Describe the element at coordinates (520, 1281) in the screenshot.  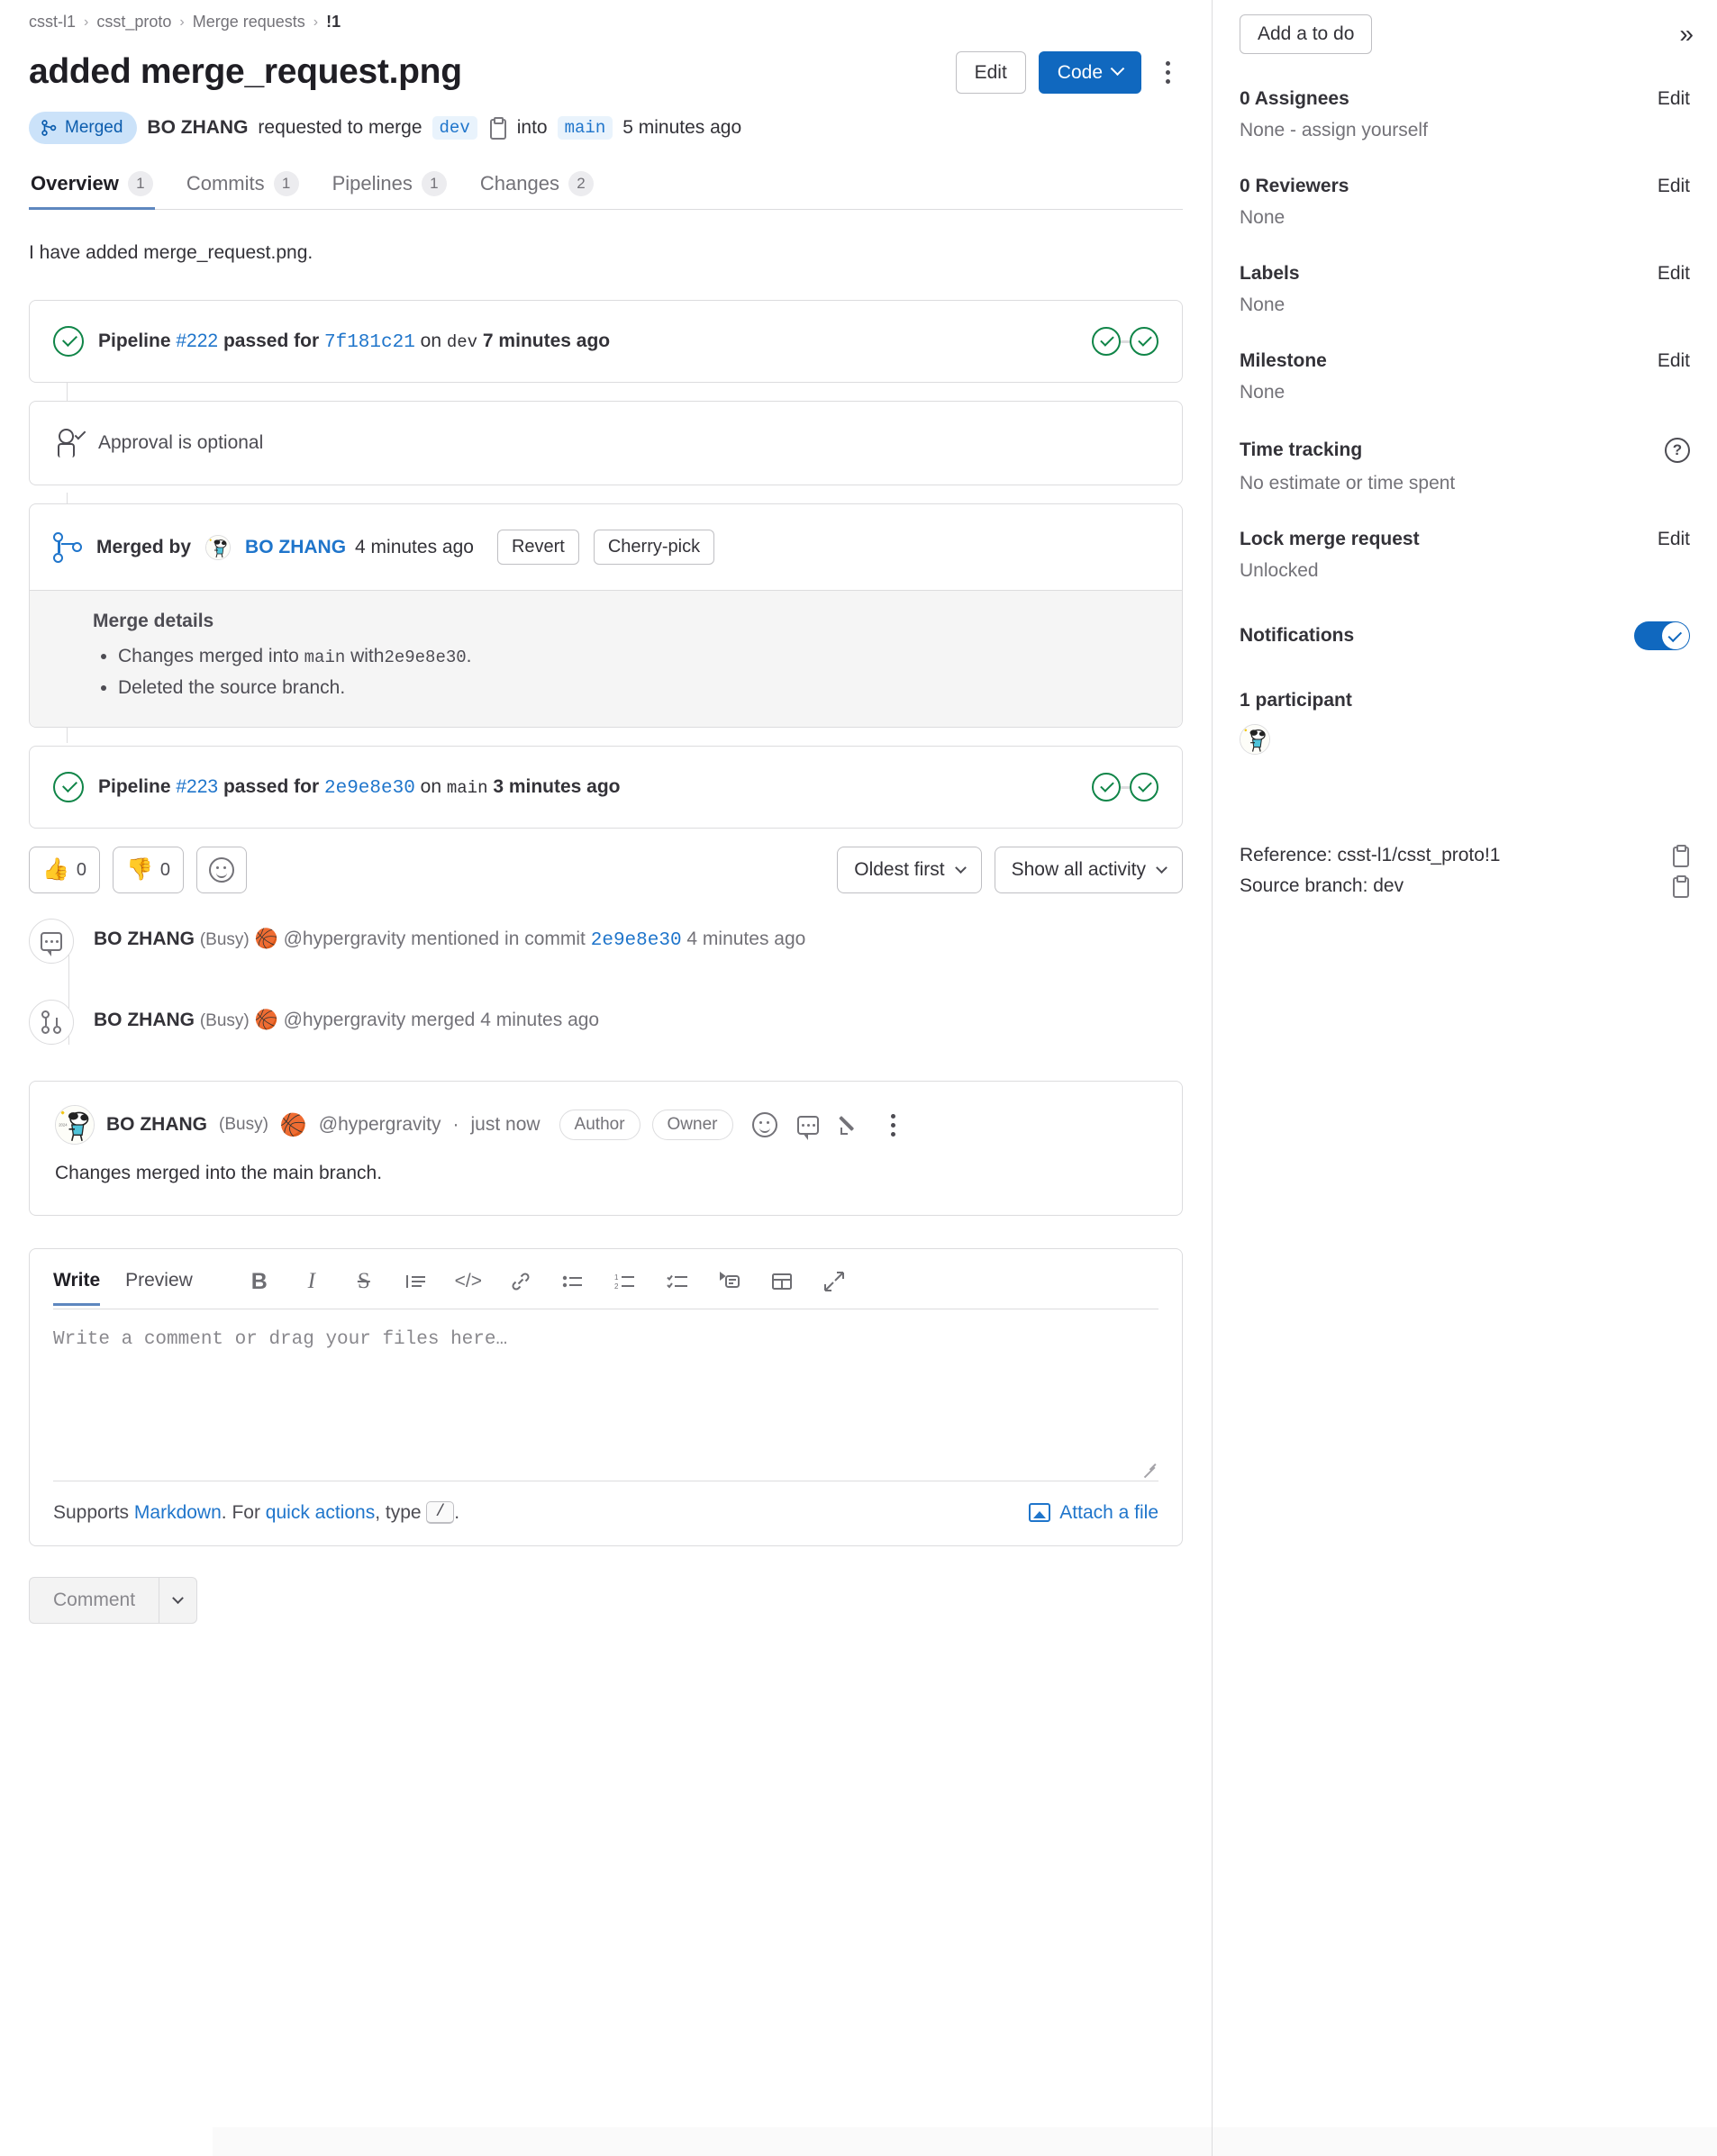
I see `link-icon` at that location.